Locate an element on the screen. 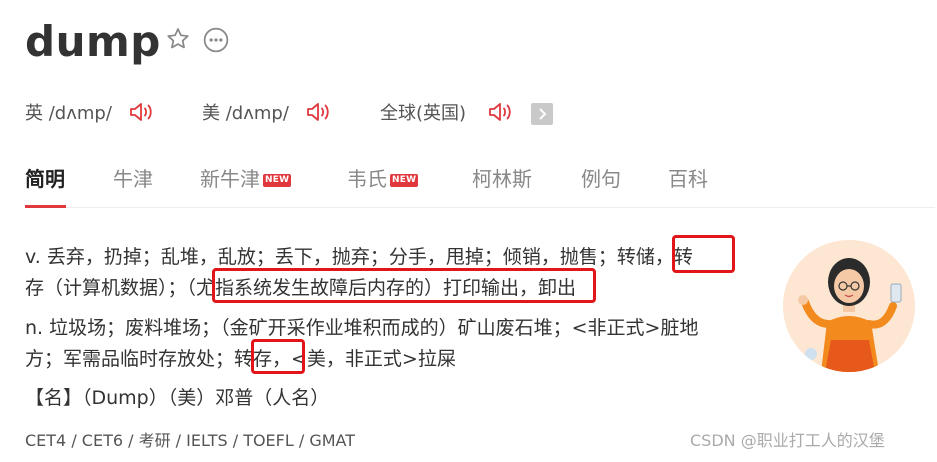 Image resolution: width=937 pixels, height=462 pixels. tab-examples: 例句 is located at coordinates (601, 179).